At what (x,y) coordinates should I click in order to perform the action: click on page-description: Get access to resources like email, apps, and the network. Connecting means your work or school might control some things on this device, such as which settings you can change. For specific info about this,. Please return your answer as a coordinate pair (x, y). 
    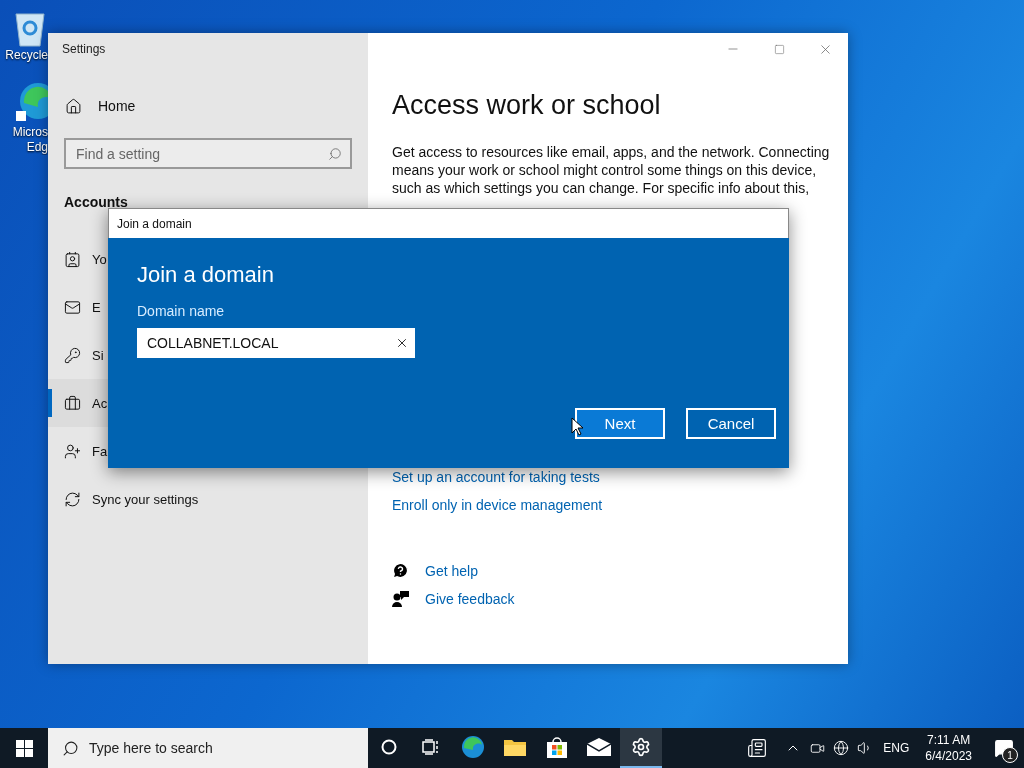
    Looking at the image, I should click on (611, 170).